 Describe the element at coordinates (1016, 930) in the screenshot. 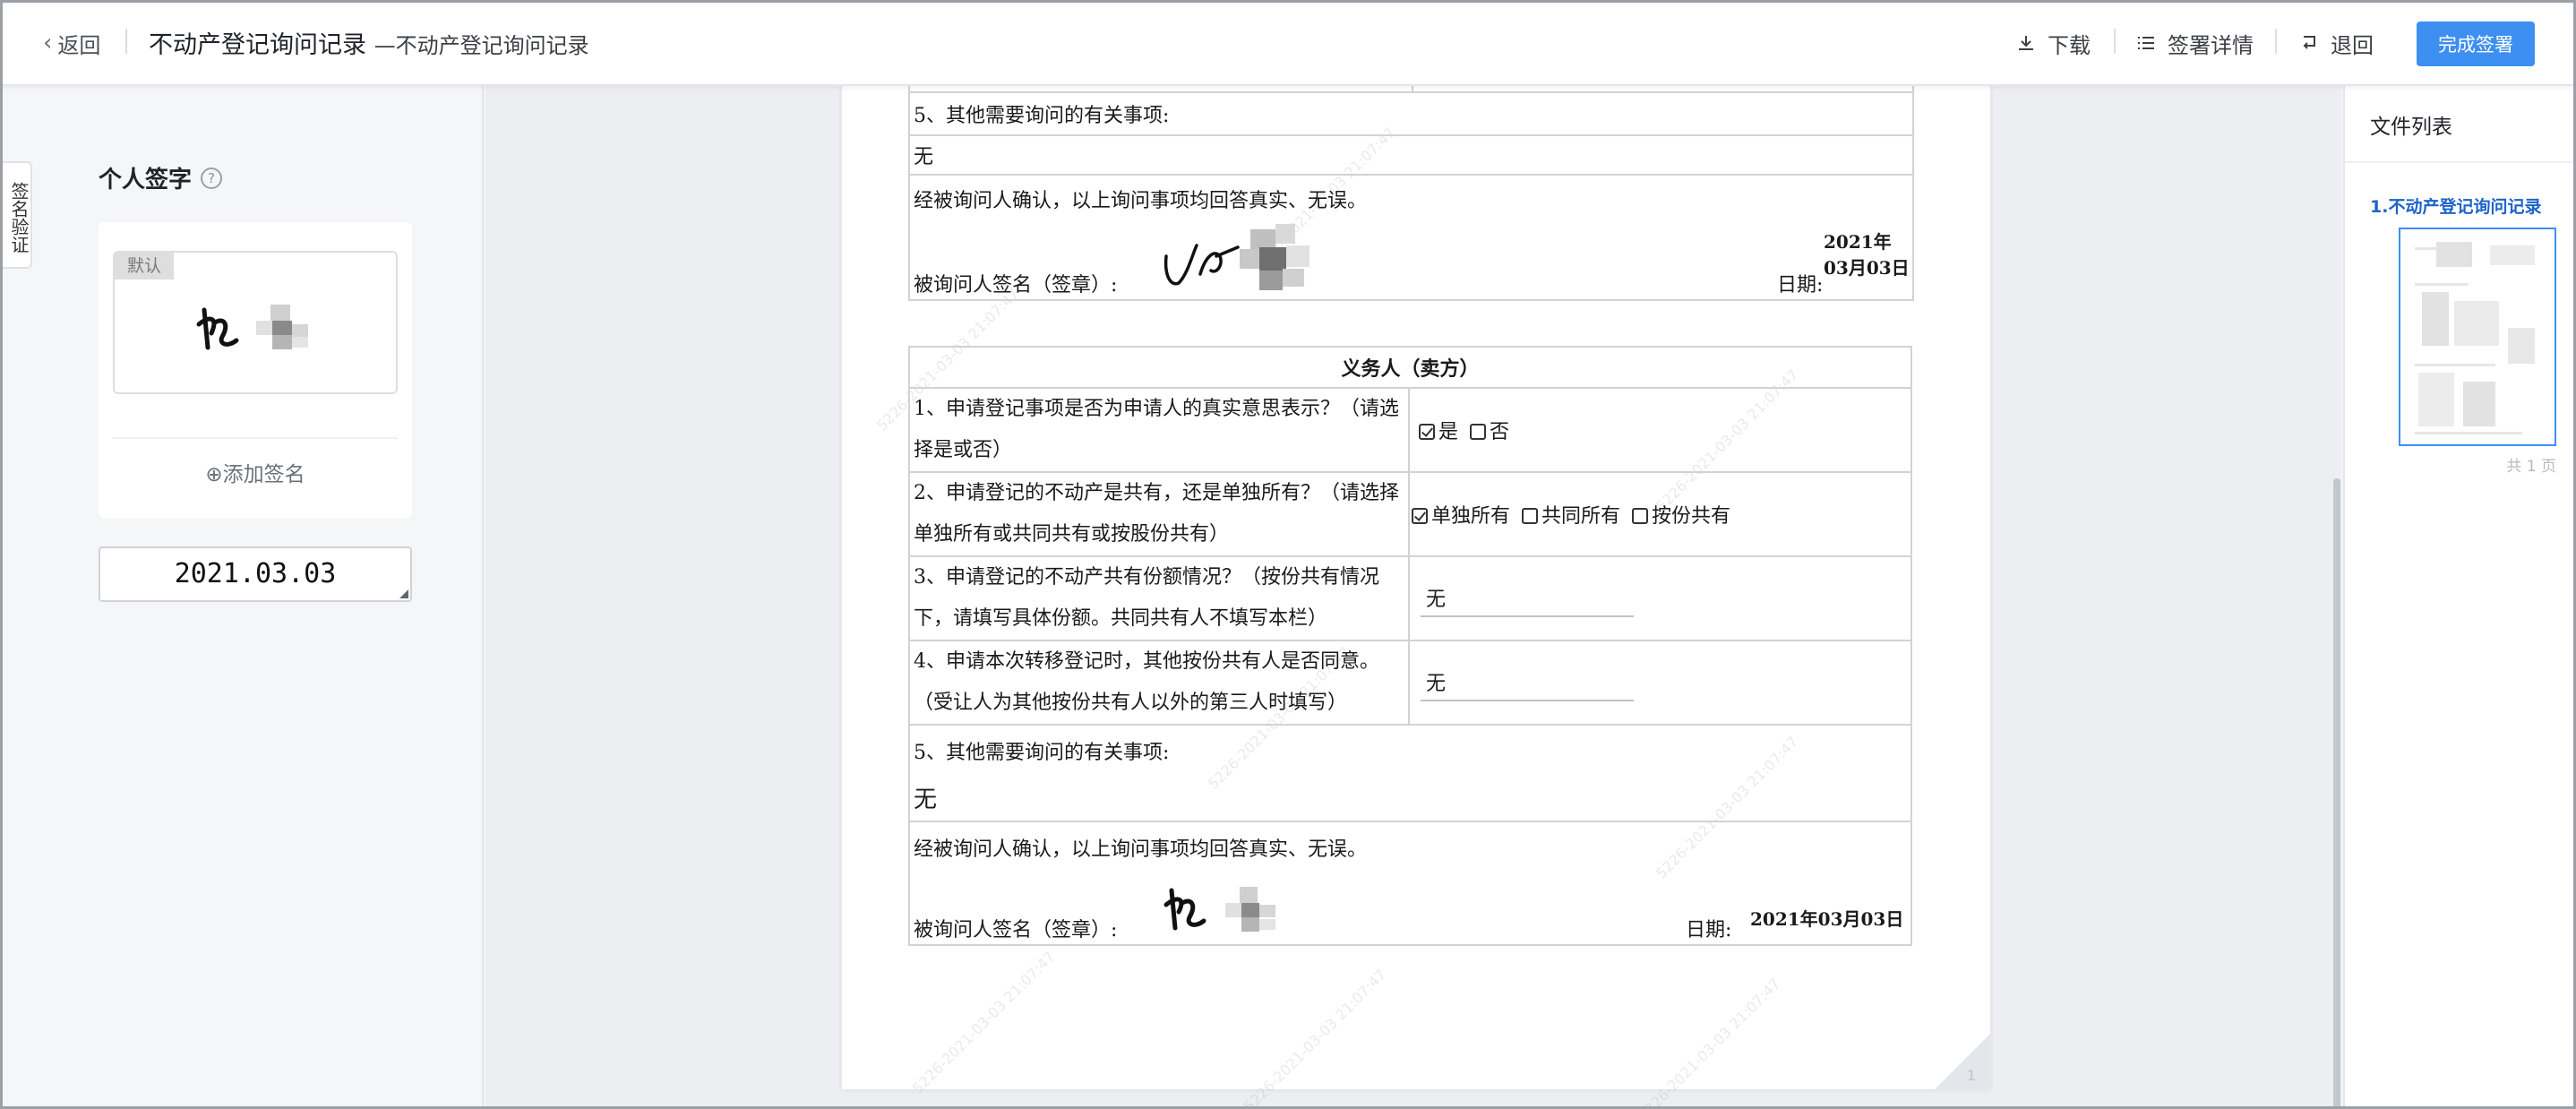

I see `signer-label-2: 被询问人签名（签章）:` at that location.